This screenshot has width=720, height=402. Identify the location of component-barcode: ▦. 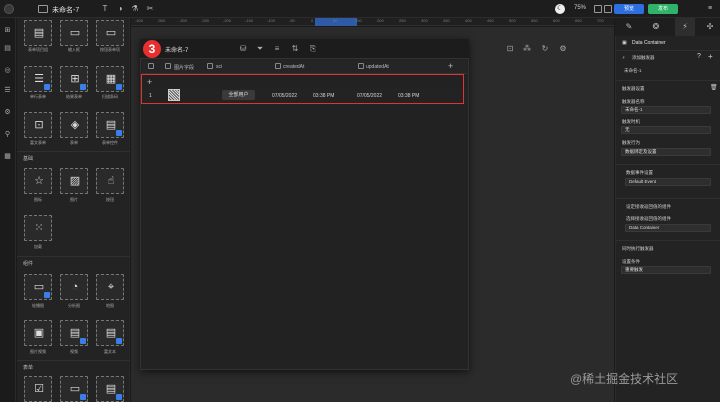
(110, 79).